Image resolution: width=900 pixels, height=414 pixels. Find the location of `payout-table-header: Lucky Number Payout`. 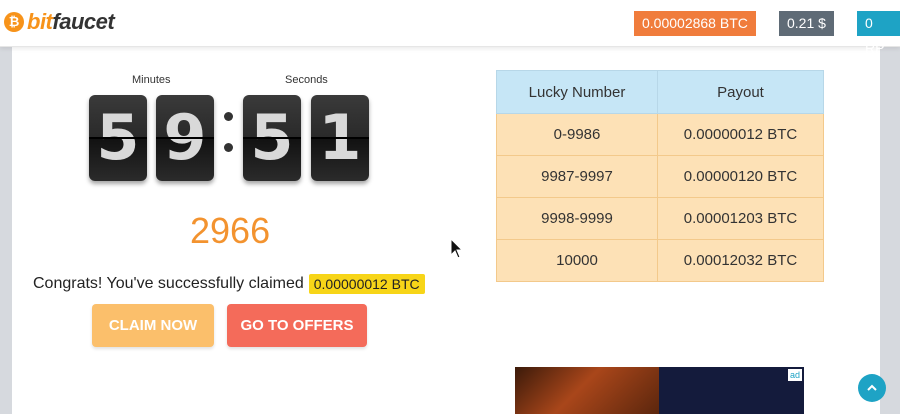

payout-table-header: Lucky Number Payout is located at coordinates (660, 92).